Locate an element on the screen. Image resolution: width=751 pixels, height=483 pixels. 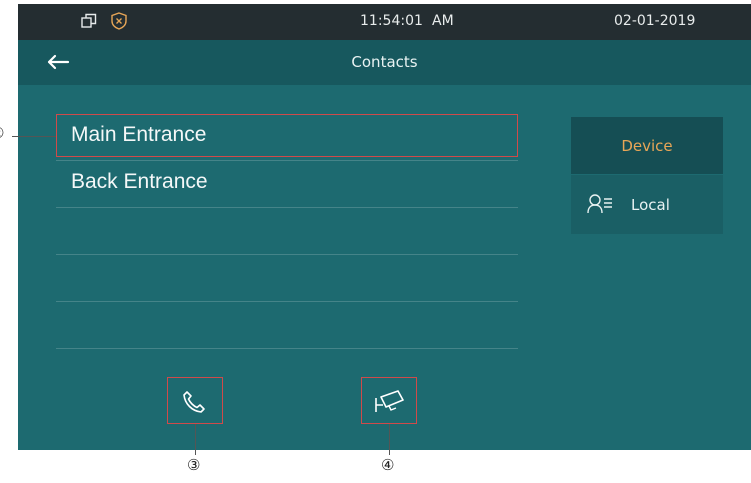
callout-box-contact is located at coordinates (287, 135).